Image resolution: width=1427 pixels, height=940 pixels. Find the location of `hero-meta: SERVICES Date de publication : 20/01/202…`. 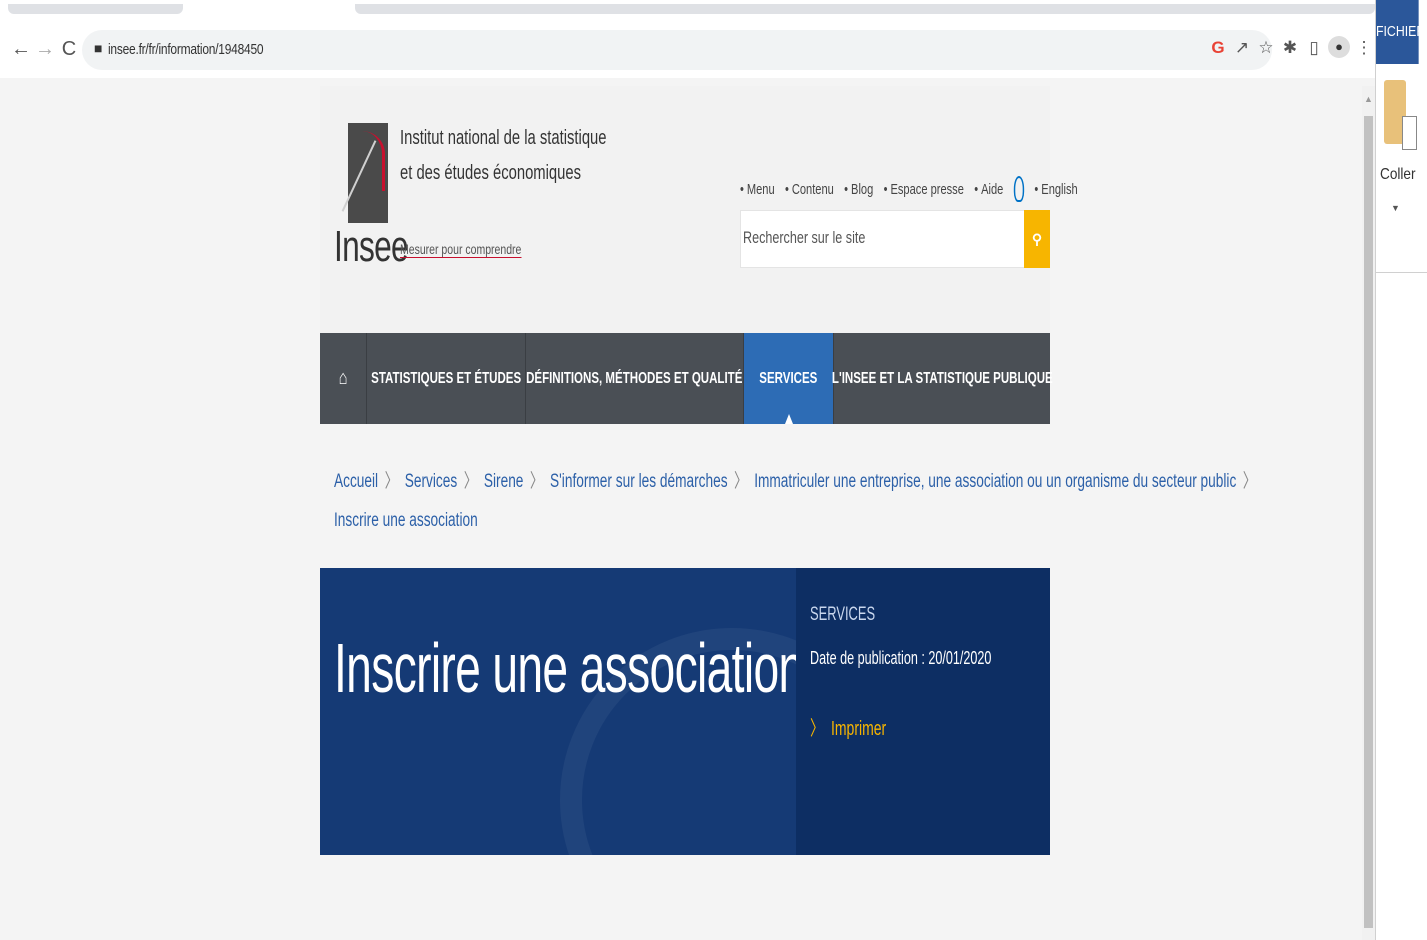

hero-meta: SERVICES Date de publication : 20/01/202… is located at coordinates (923, 711).